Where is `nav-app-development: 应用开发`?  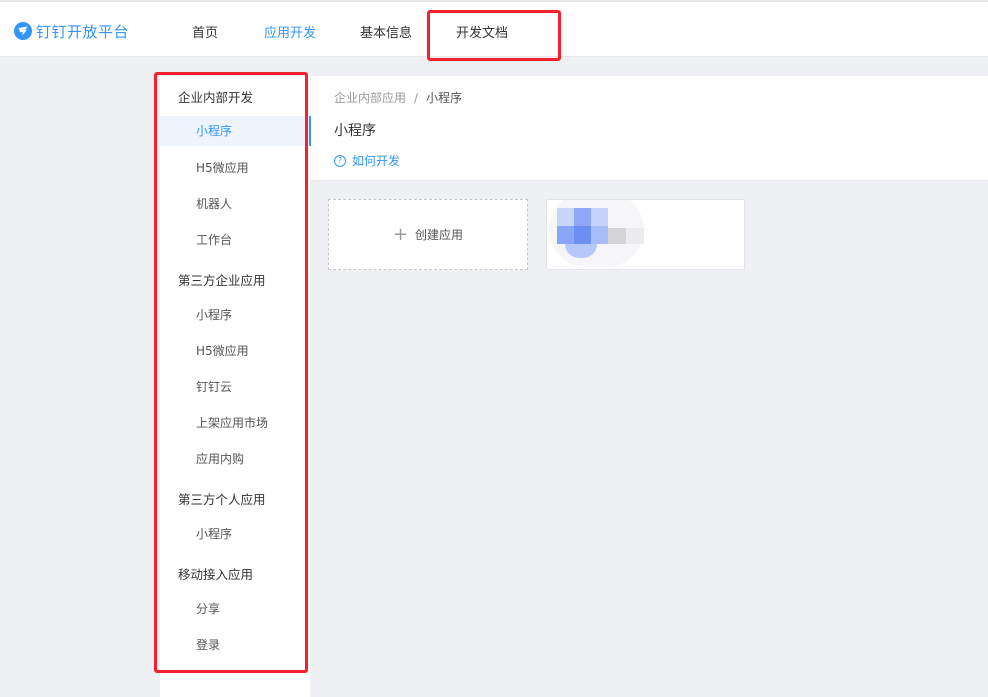
nav-app-development: 应用开发 is located at coordinates (290, 31).